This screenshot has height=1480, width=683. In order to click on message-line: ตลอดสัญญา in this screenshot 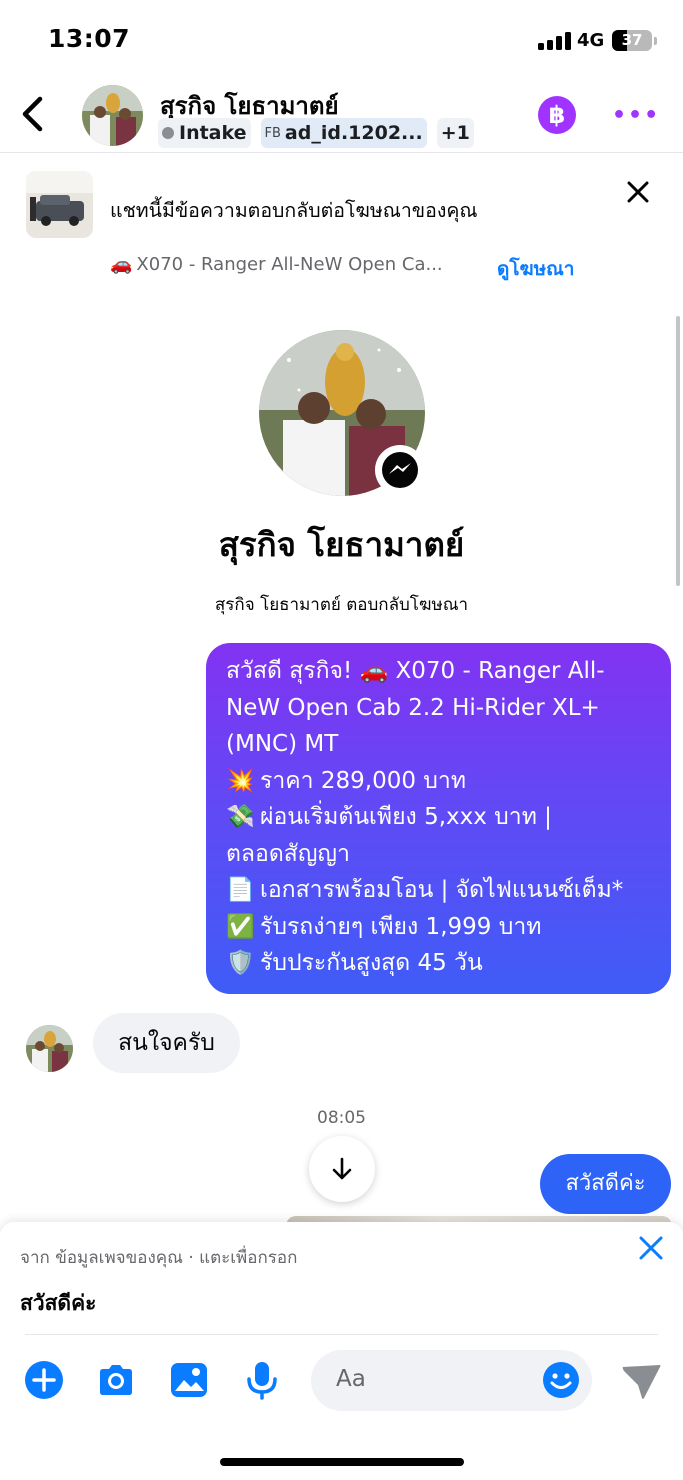, I will do `click(288, 853)`.